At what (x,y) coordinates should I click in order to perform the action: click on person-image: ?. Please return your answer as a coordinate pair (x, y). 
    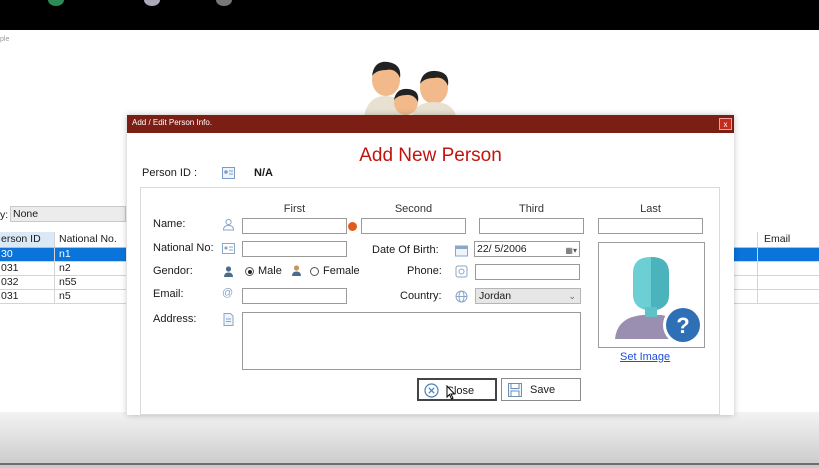
    Looking at the image, I should click on (651, 295).